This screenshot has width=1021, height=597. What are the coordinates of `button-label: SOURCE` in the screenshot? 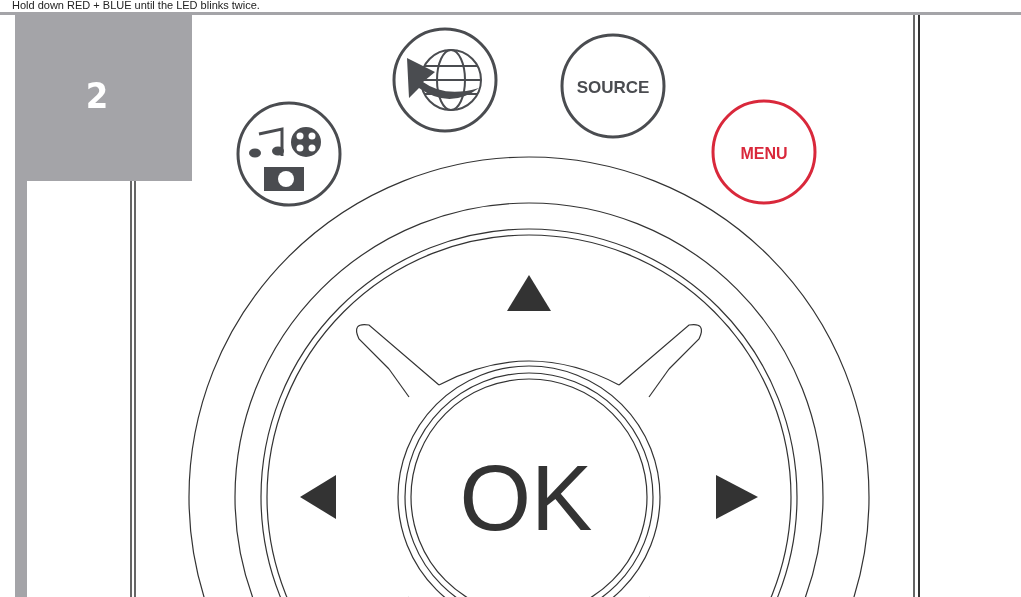 It's located at (613, 87).